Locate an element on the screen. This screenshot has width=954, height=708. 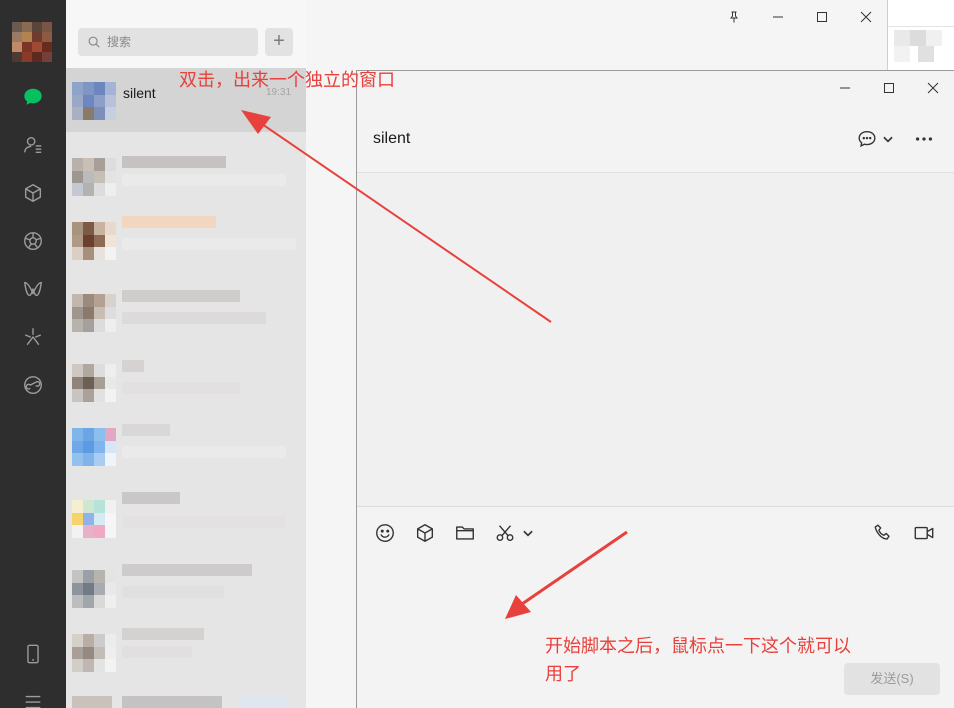
list-header: 搜索 + is located at coordinates (186, 34).